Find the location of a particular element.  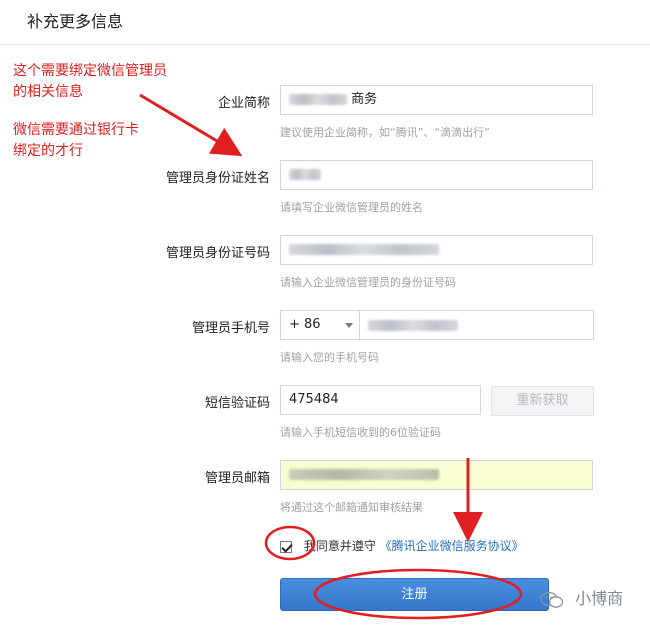

annotation-circle-register is located at coordinates (418, 594).